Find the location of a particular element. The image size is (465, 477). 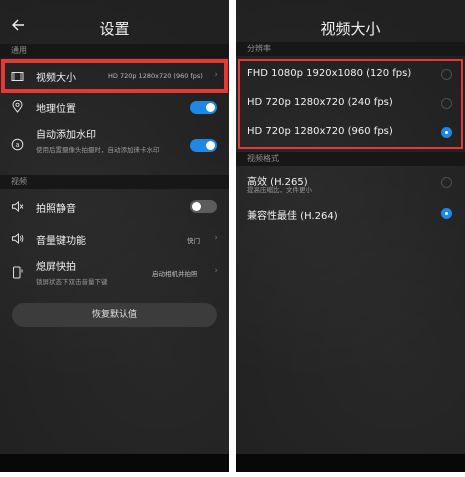

mute-icon is located at coordinates (18, 206).